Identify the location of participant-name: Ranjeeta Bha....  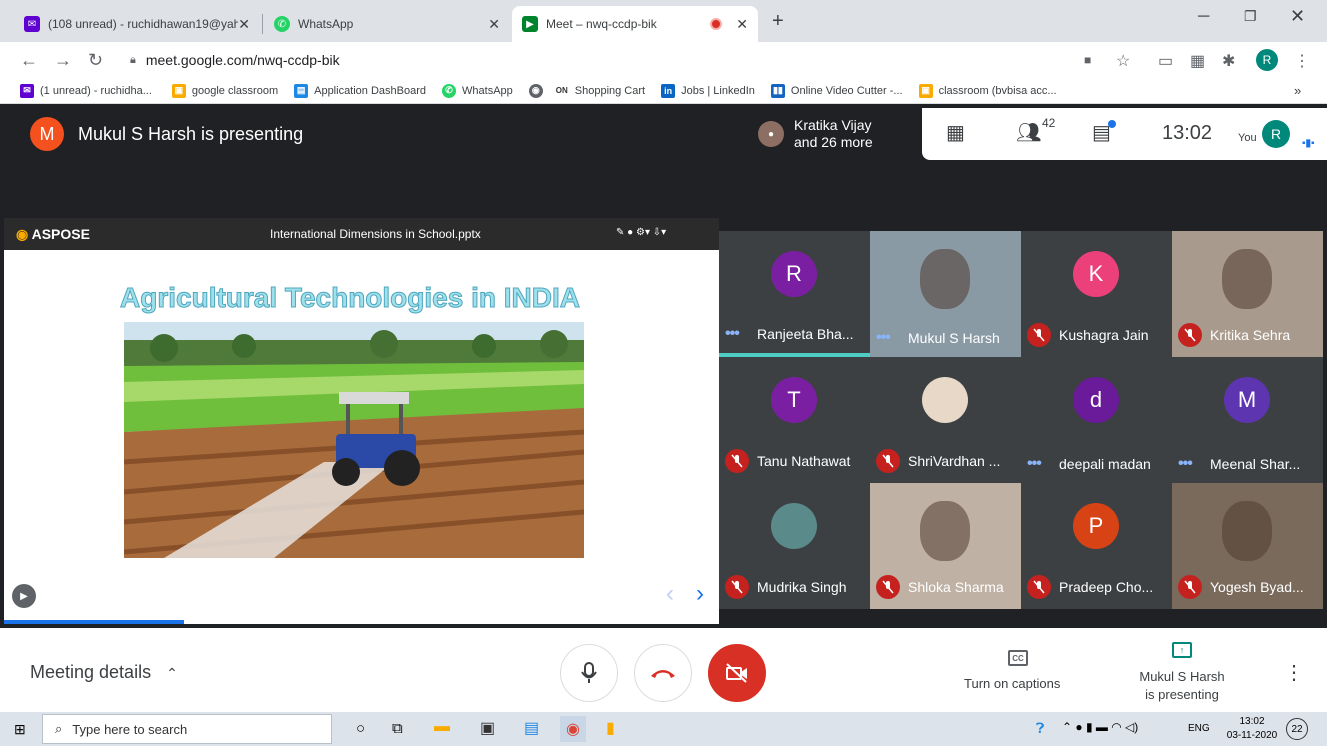
(805, 334).